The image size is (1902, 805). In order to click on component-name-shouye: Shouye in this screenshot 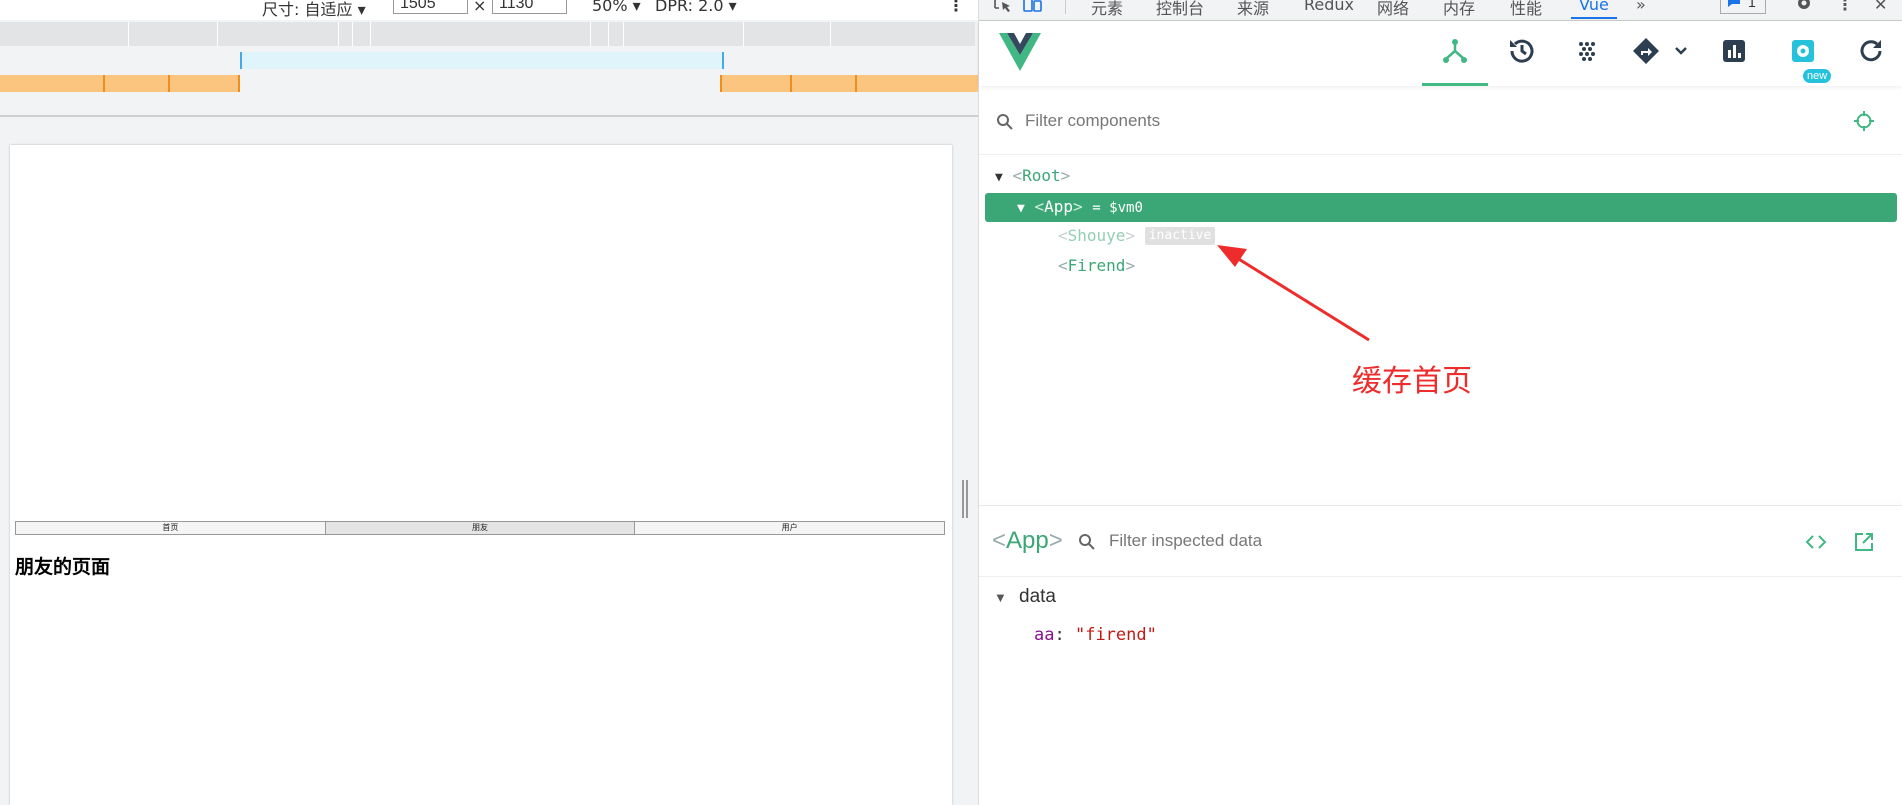, I will do `click(1096, 235)`.